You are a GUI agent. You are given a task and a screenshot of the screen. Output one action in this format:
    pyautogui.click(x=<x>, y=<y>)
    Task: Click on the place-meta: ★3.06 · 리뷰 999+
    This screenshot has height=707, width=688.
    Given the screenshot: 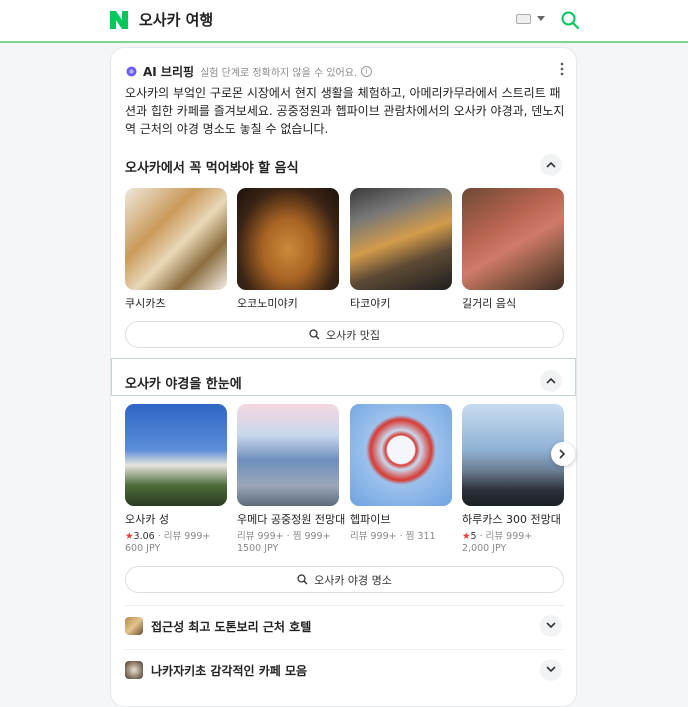 What is the action you would take?
    pyautogui.click(x=167, y=535)
    